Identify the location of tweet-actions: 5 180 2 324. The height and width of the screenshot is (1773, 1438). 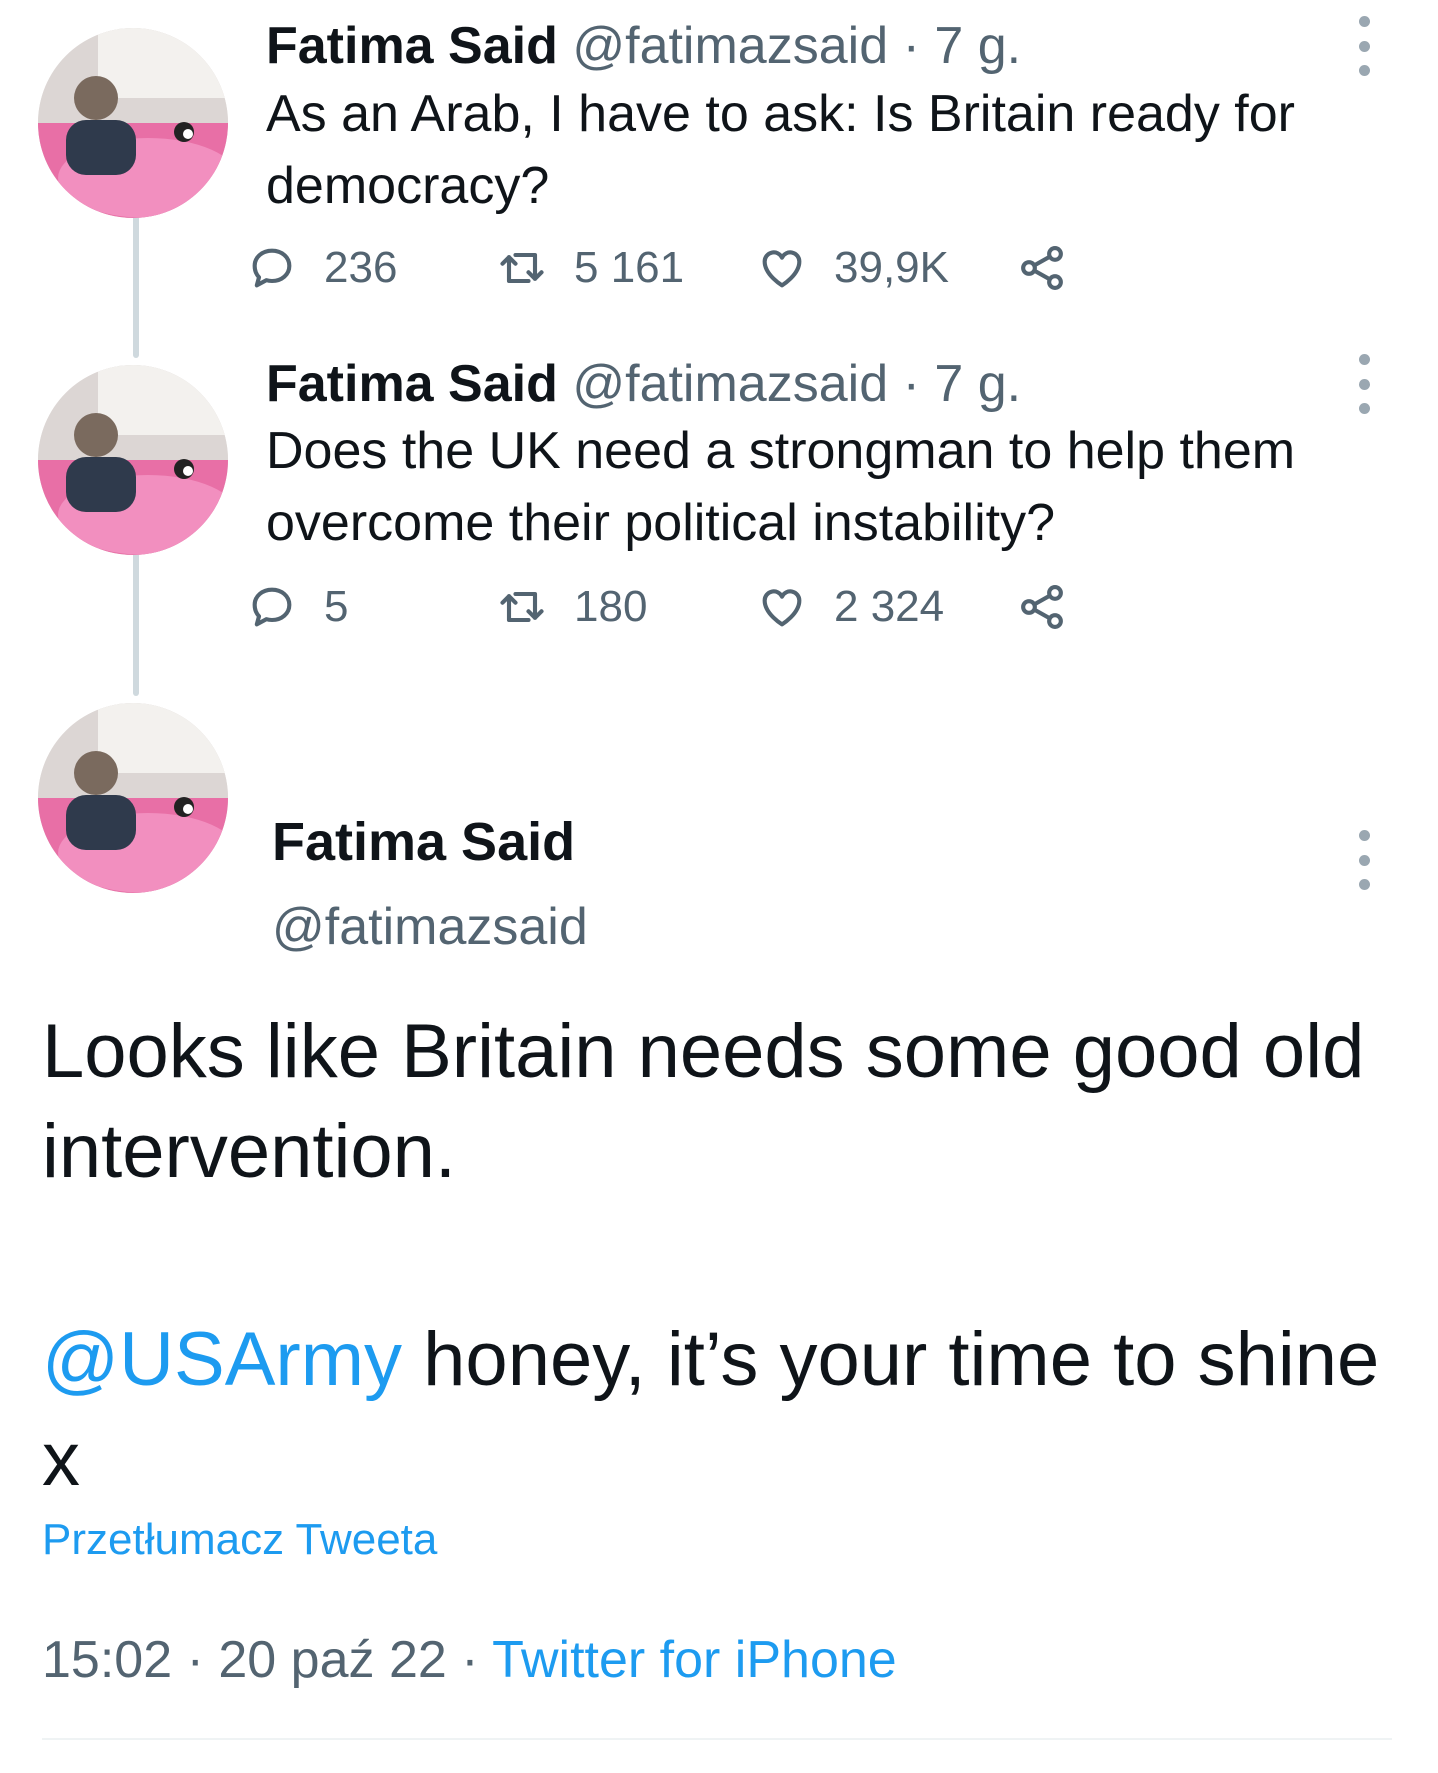
(759, 607).